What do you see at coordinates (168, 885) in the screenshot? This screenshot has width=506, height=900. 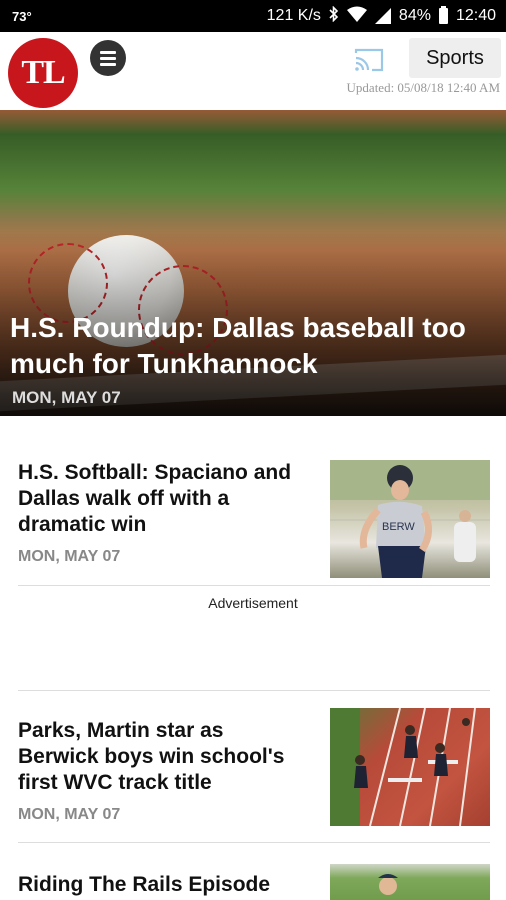 I see `story-headline: Riding The Rails Episode` at bounding box center [168, 885].